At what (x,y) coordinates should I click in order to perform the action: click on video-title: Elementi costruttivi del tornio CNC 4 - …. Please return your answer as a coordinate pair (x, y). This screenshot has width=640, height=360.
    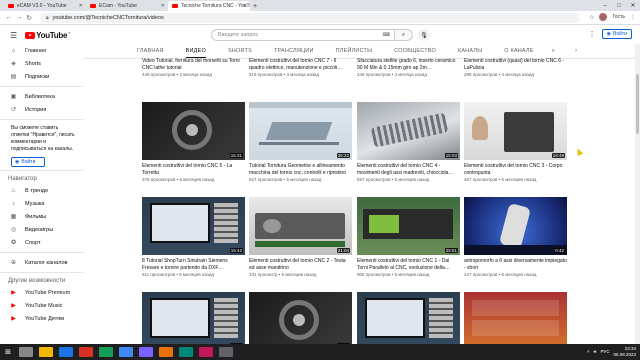
    Looking at the image, I should click on (408, 169).